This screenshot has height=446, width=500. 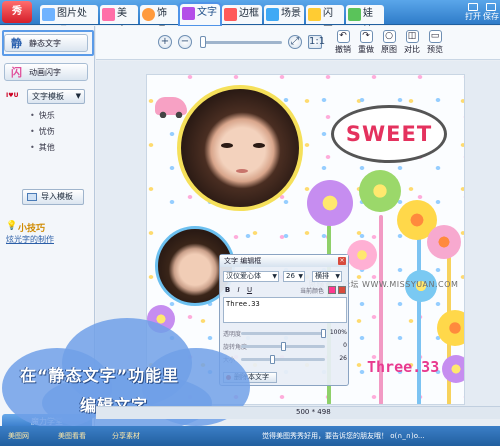 I want to click on tab-label: 边框, so click(x=249, y=13).